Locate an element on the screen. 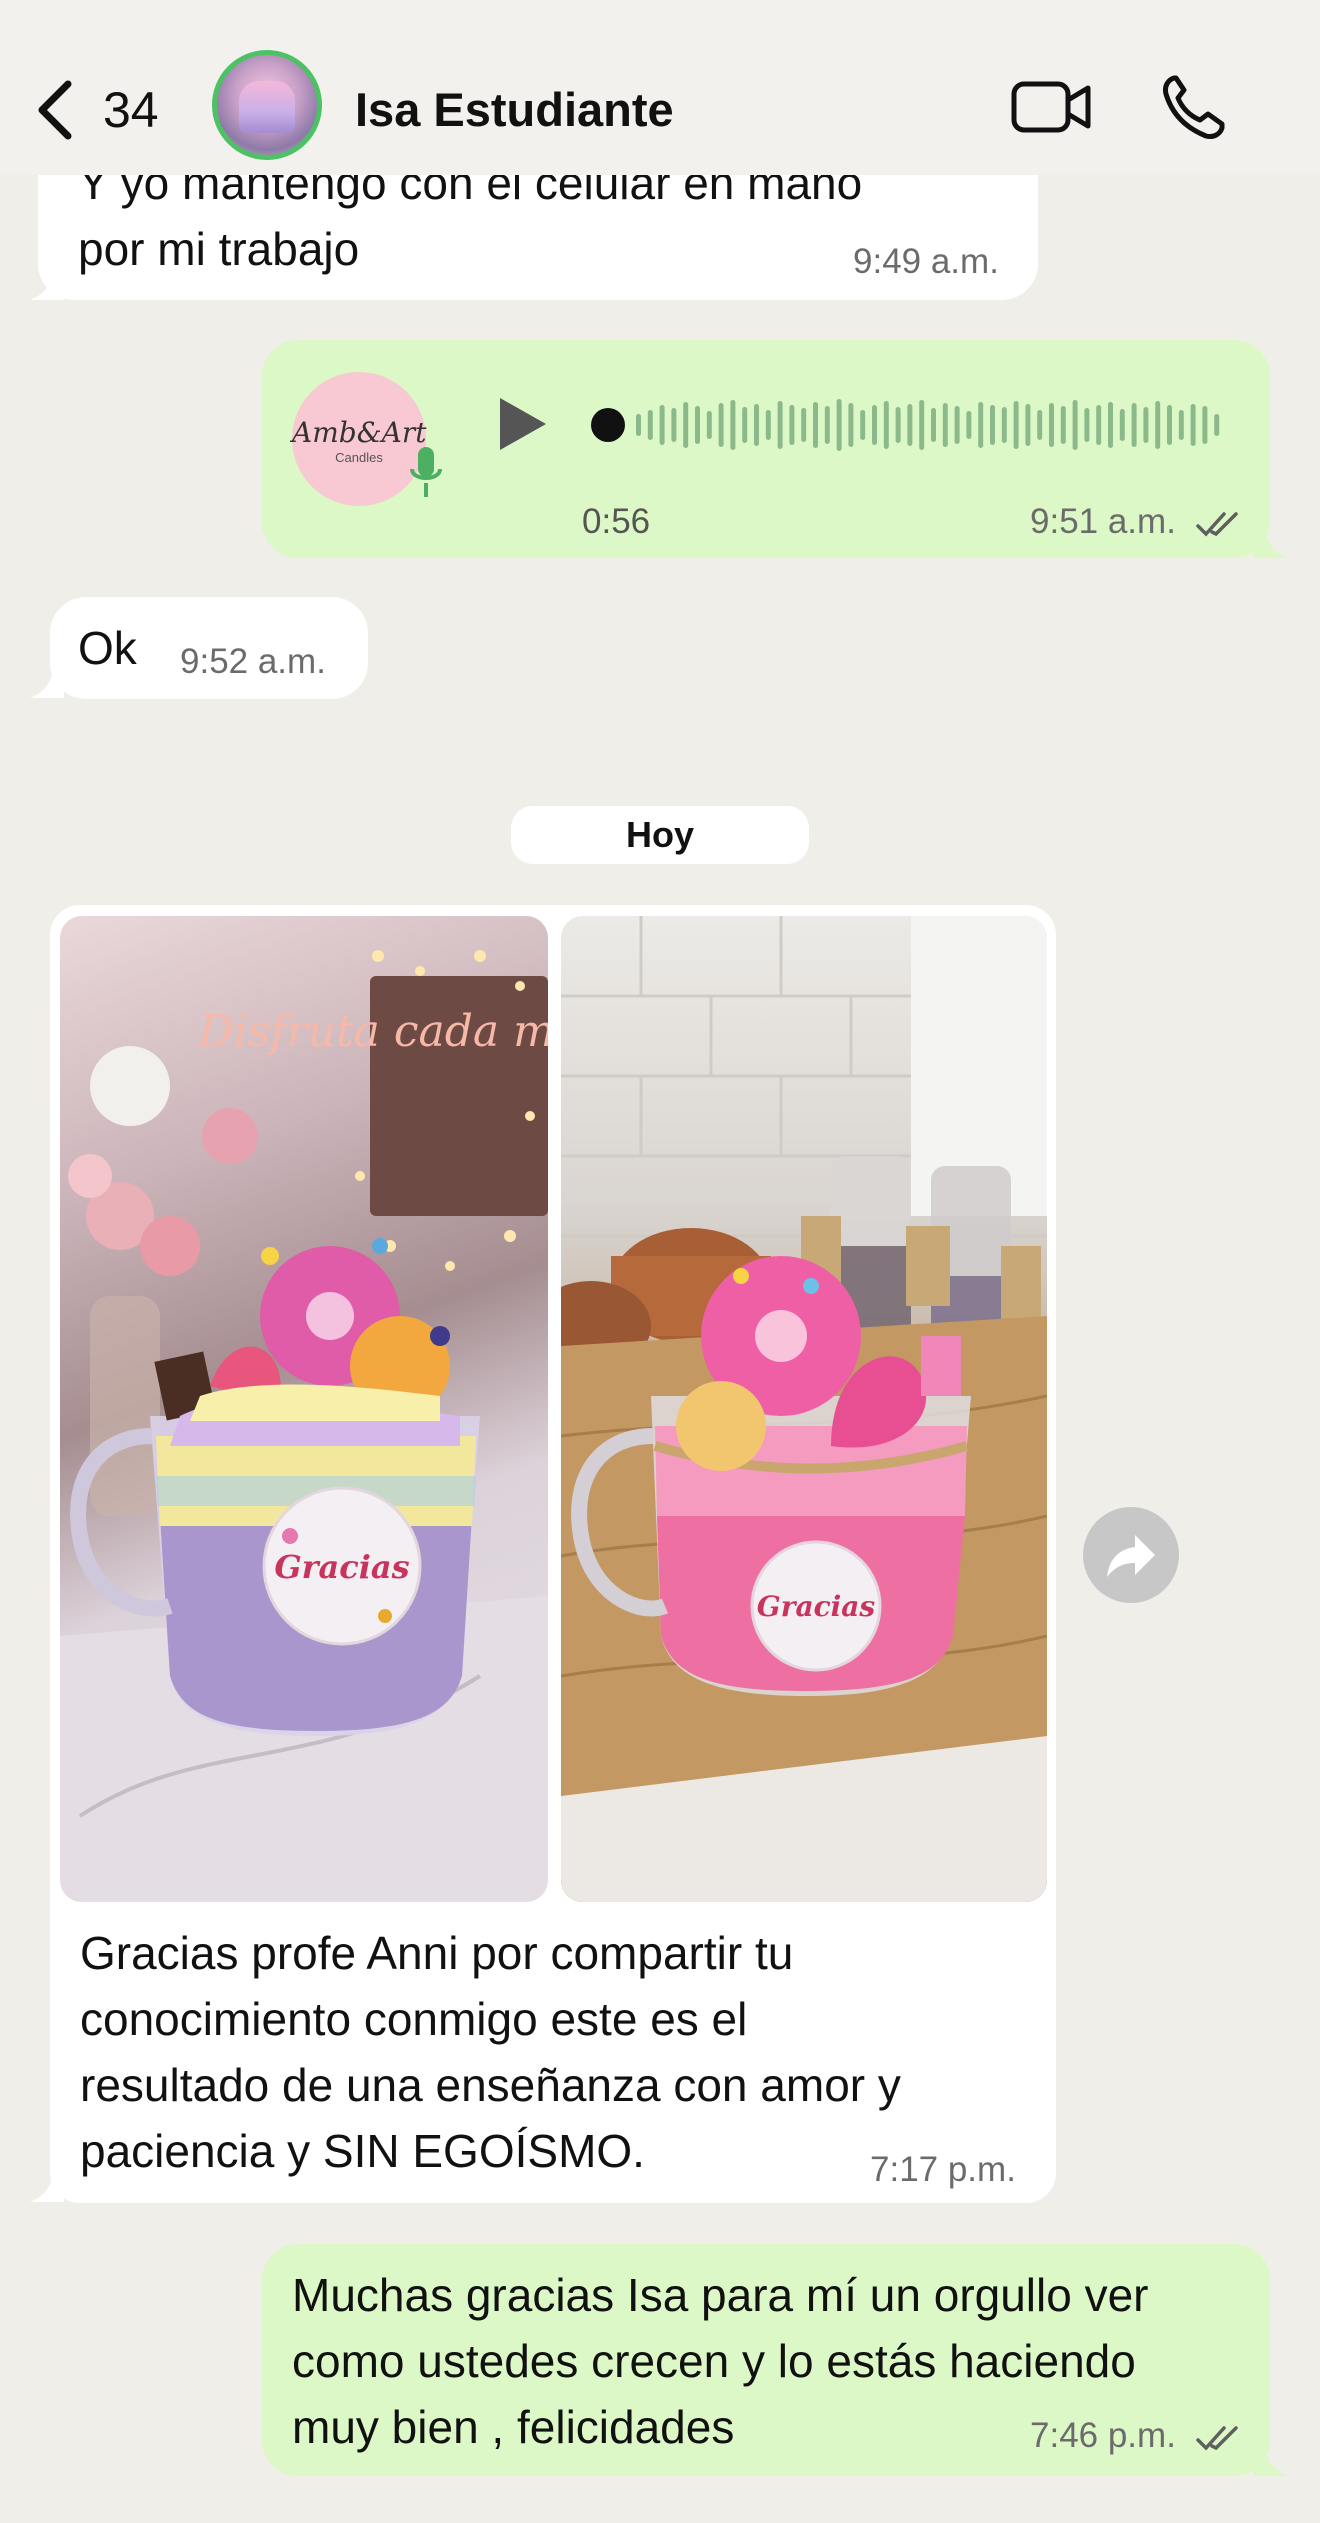  message-text: muy bien , felicidades is located at coordinates (513, 2427).